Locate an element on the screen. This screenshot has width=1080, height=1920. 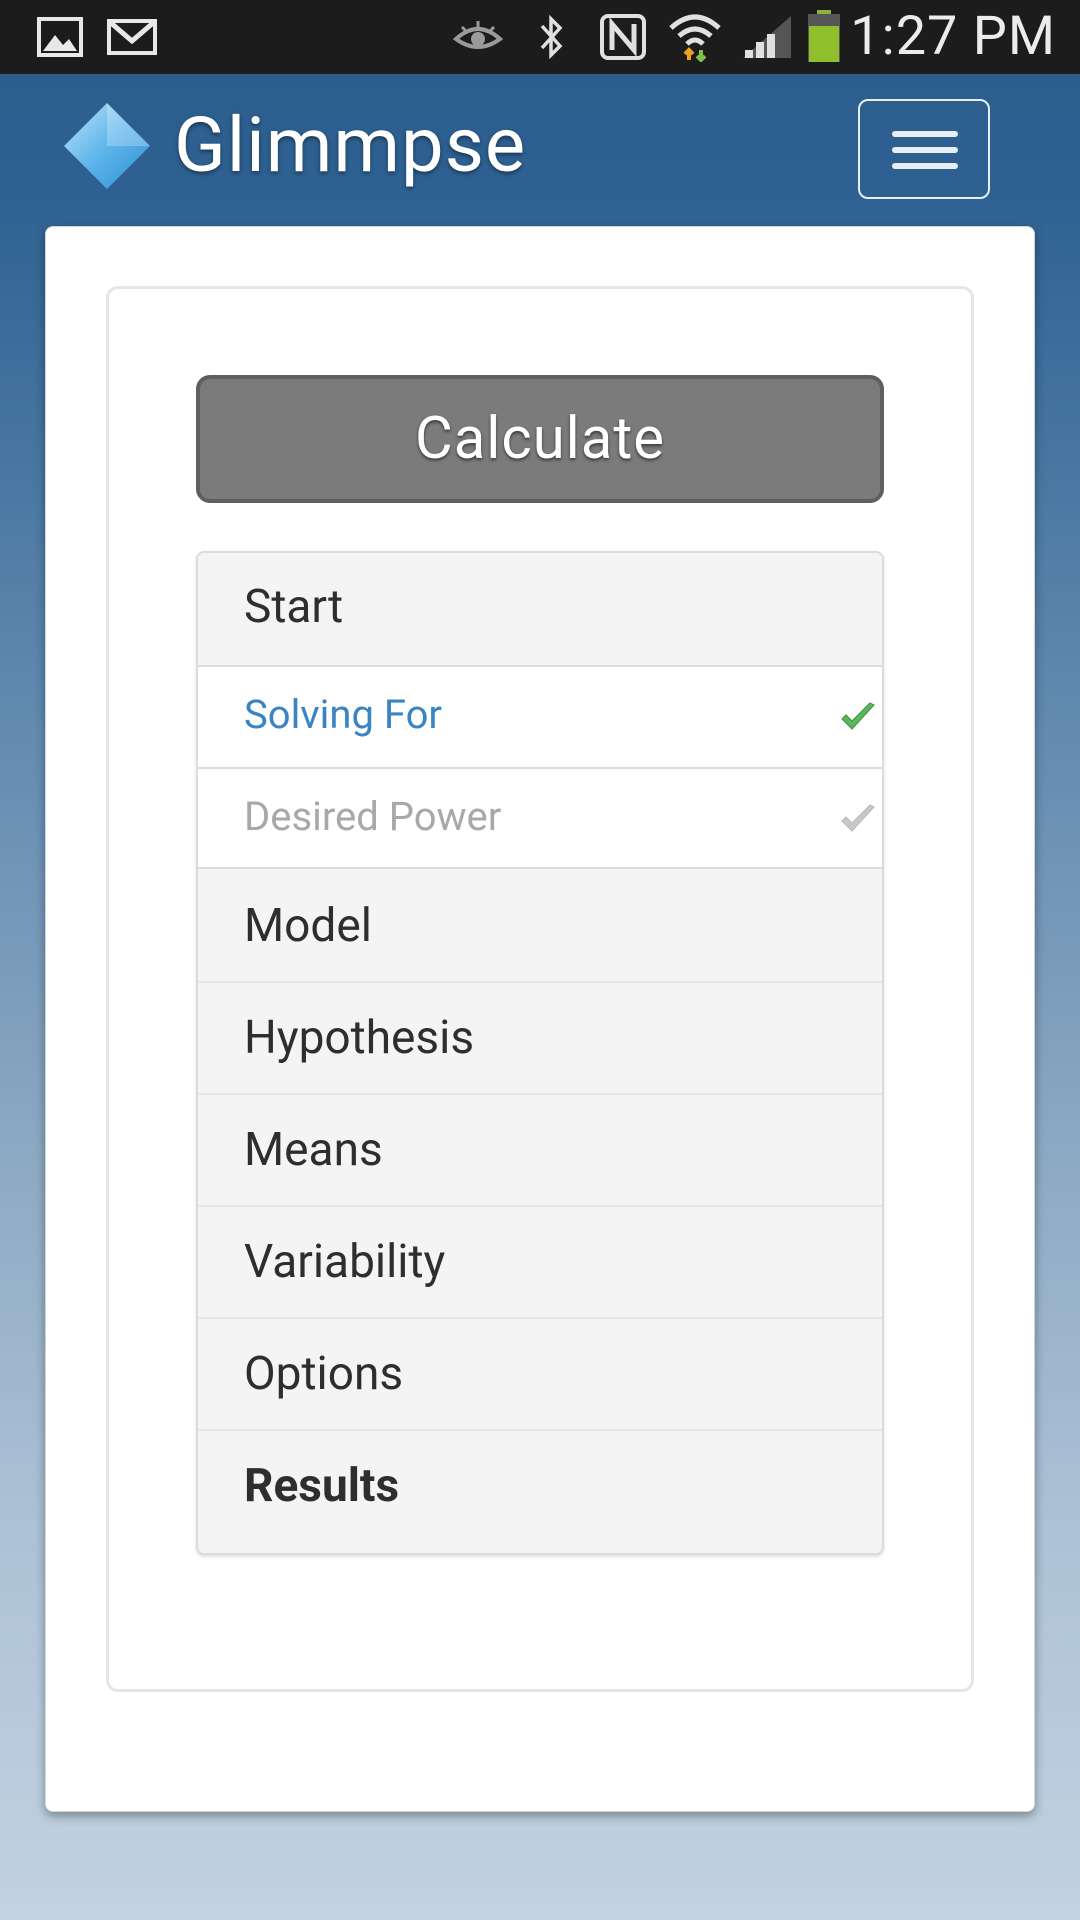
step-variability: Variability is located at coordinates (540, 1262).